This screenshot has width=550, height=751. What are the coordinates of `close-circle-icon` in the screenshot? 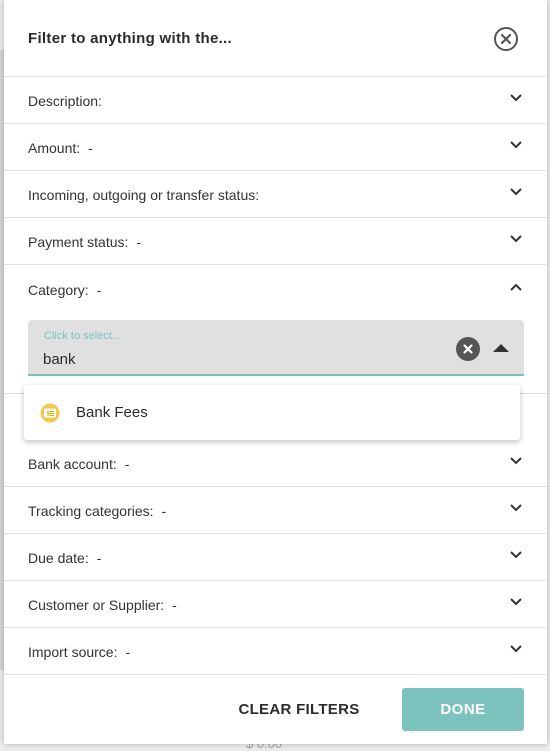 It's located at (506, 39).